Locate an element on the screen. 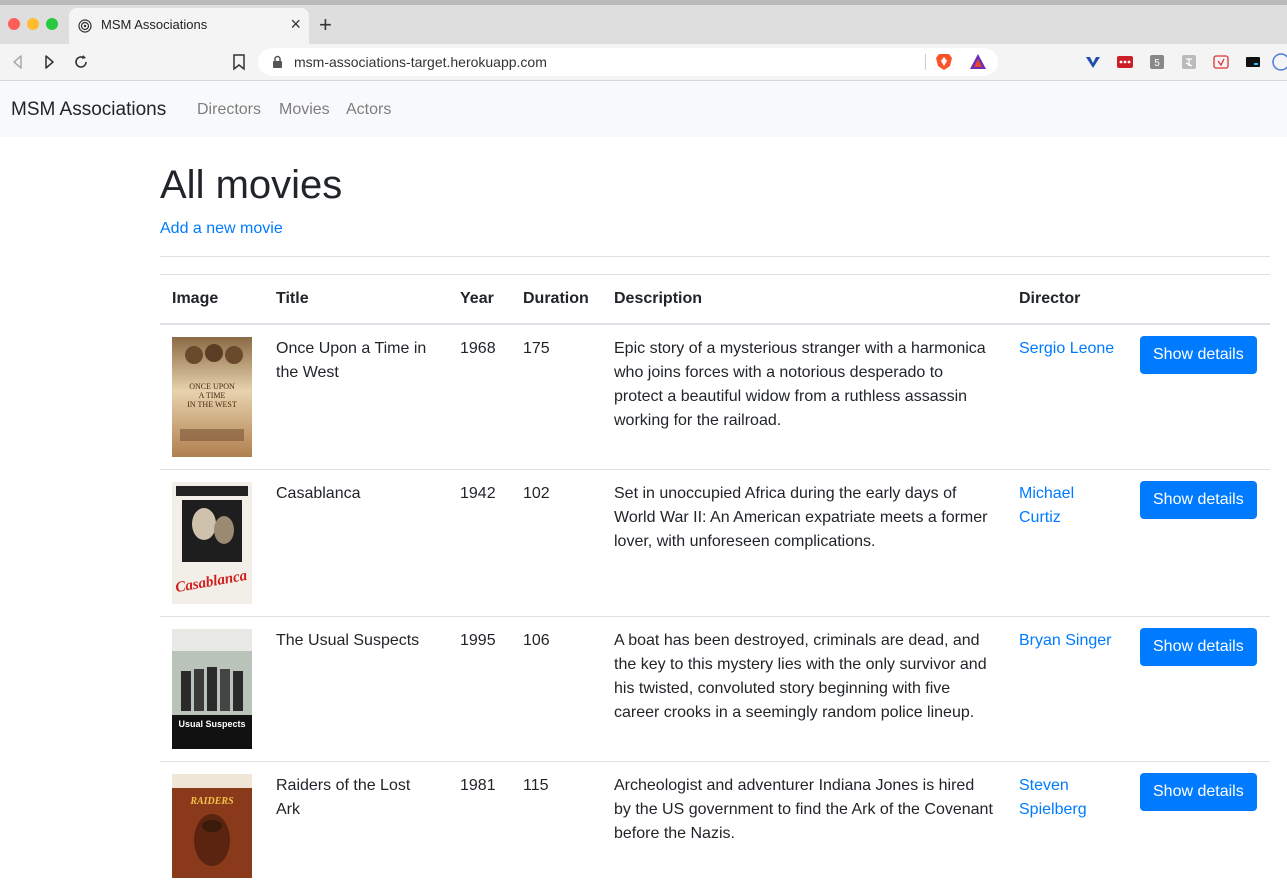  nav-link-movies: Movies is located at coordinates (304, 110).